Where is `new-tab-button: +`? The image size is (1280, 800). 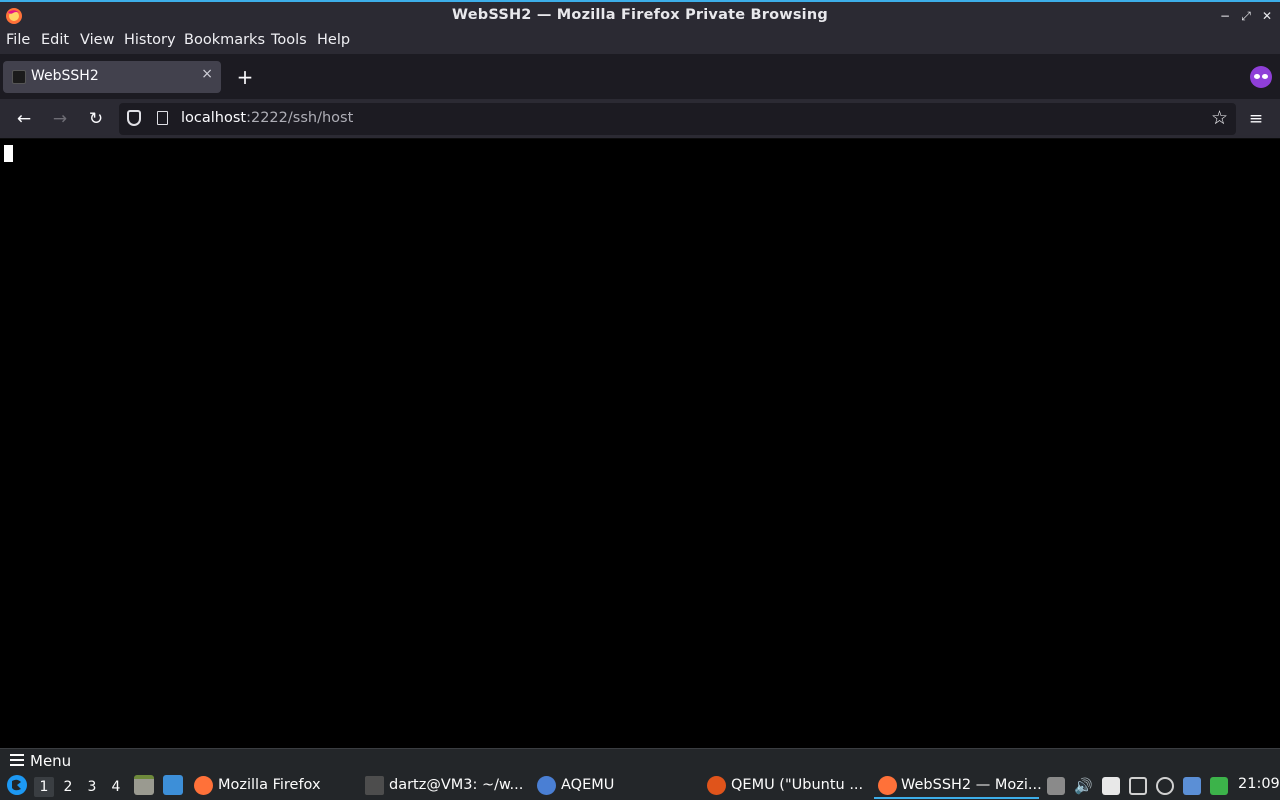 new-tab-button: + is located at coordinates (245, 77).